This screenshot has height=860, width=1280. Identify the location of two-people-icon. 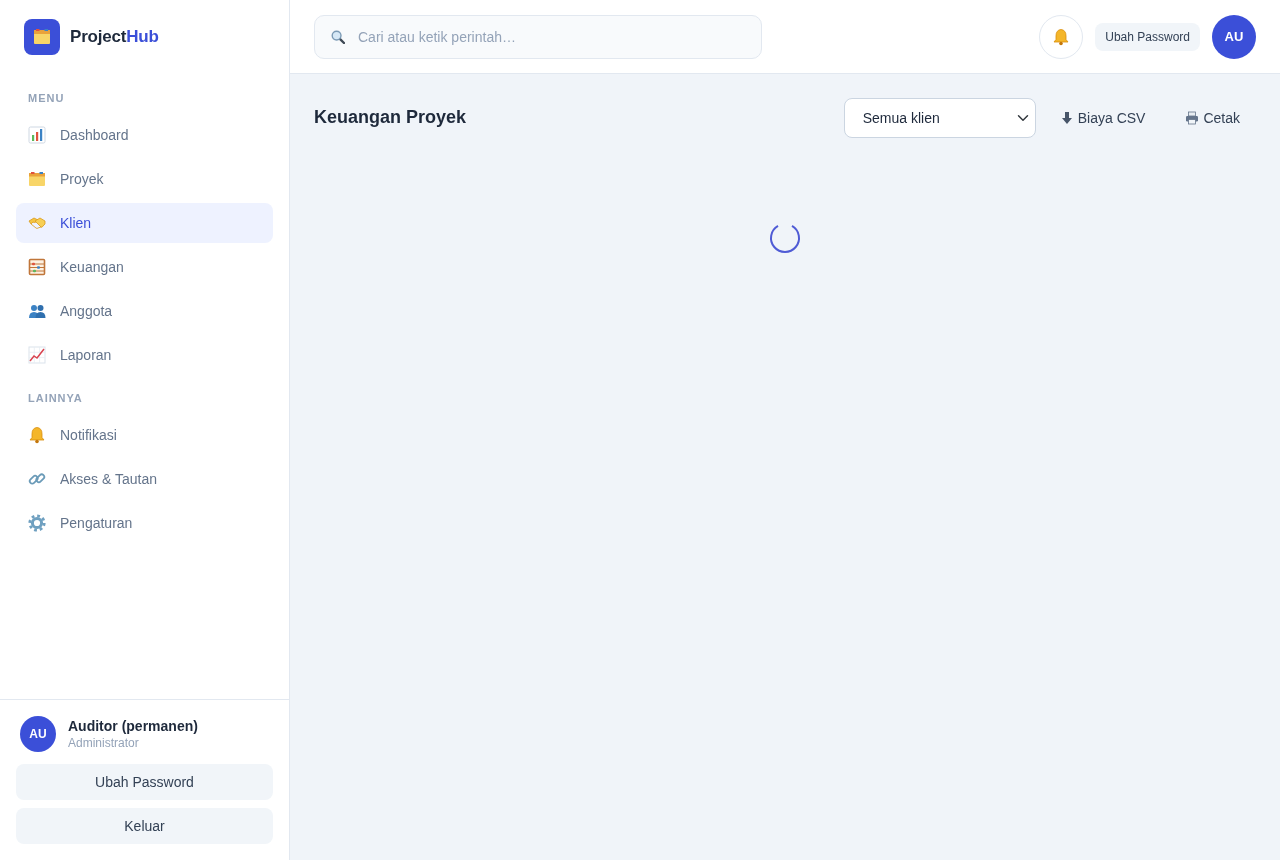
(37, 311).